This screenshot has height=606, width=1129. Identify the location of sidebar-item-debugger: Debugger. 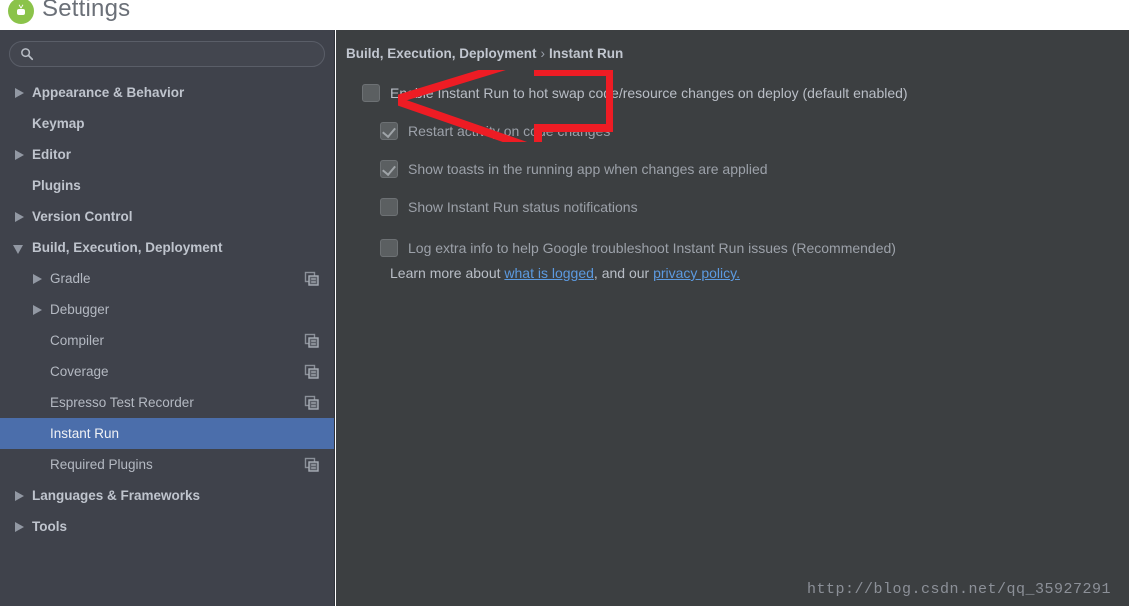
(167, 309).